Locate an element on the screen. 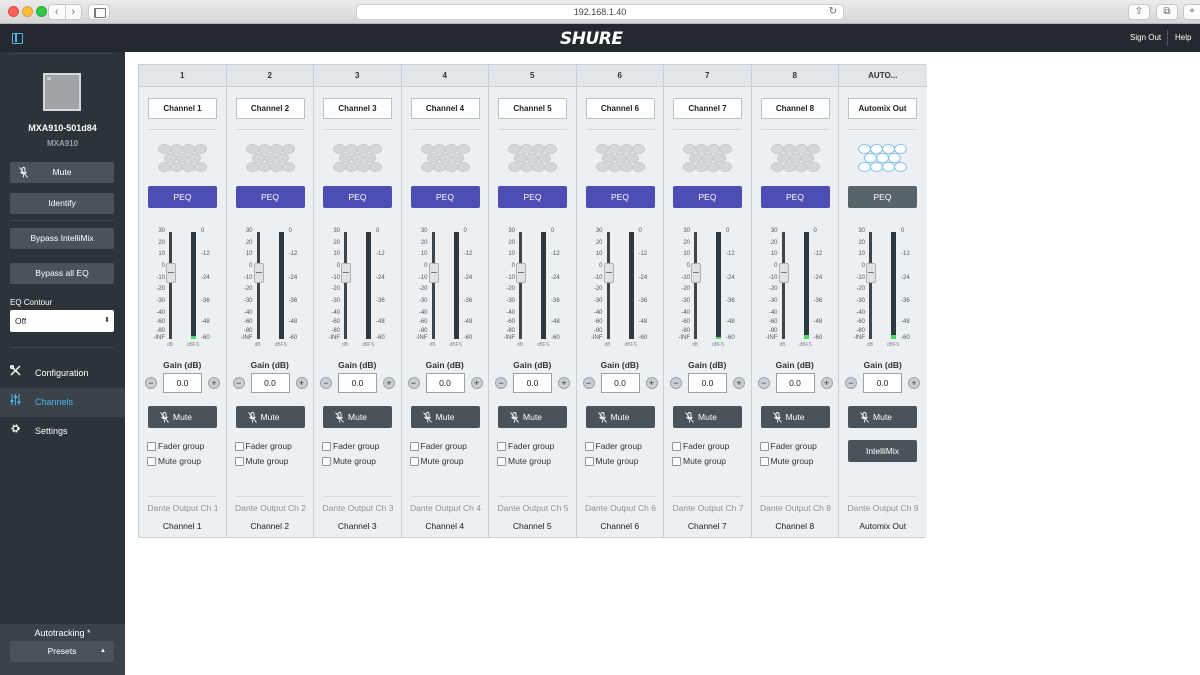 This screenshot has height=675, width=1200. device-mute-button: Mute is located at coordinates (62, 172).